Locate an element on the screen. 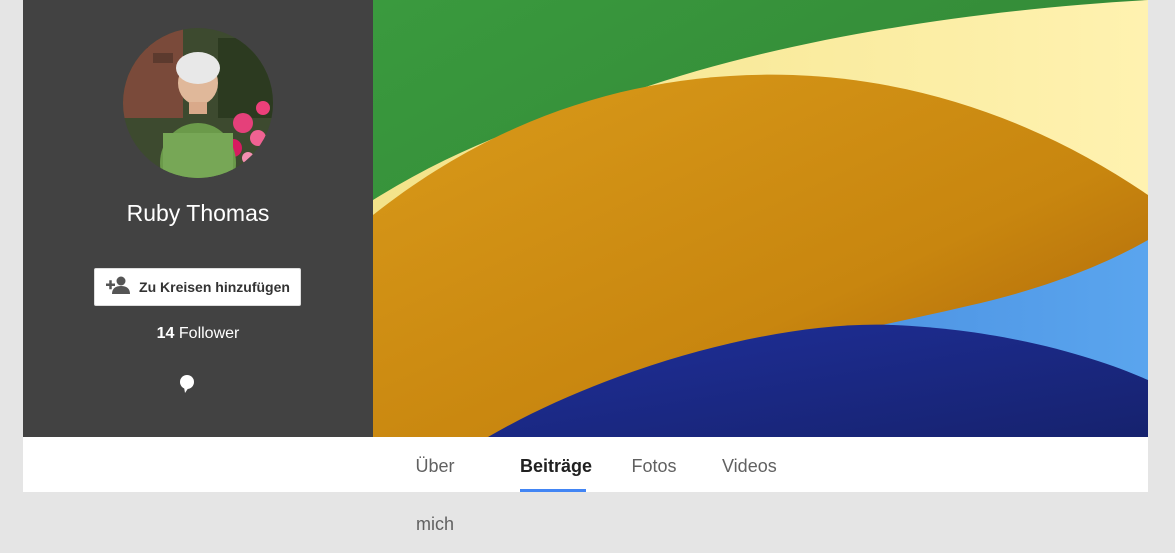  avatar-image is located at coordinates (198, 103).